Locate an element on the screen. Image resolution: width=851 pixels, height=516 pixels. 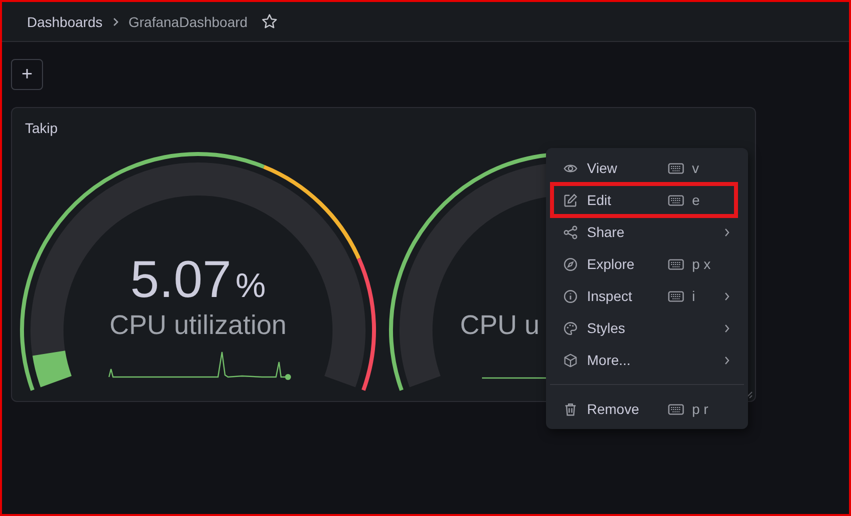
menu-item: Inspect i is located at coordinates (647, 296).